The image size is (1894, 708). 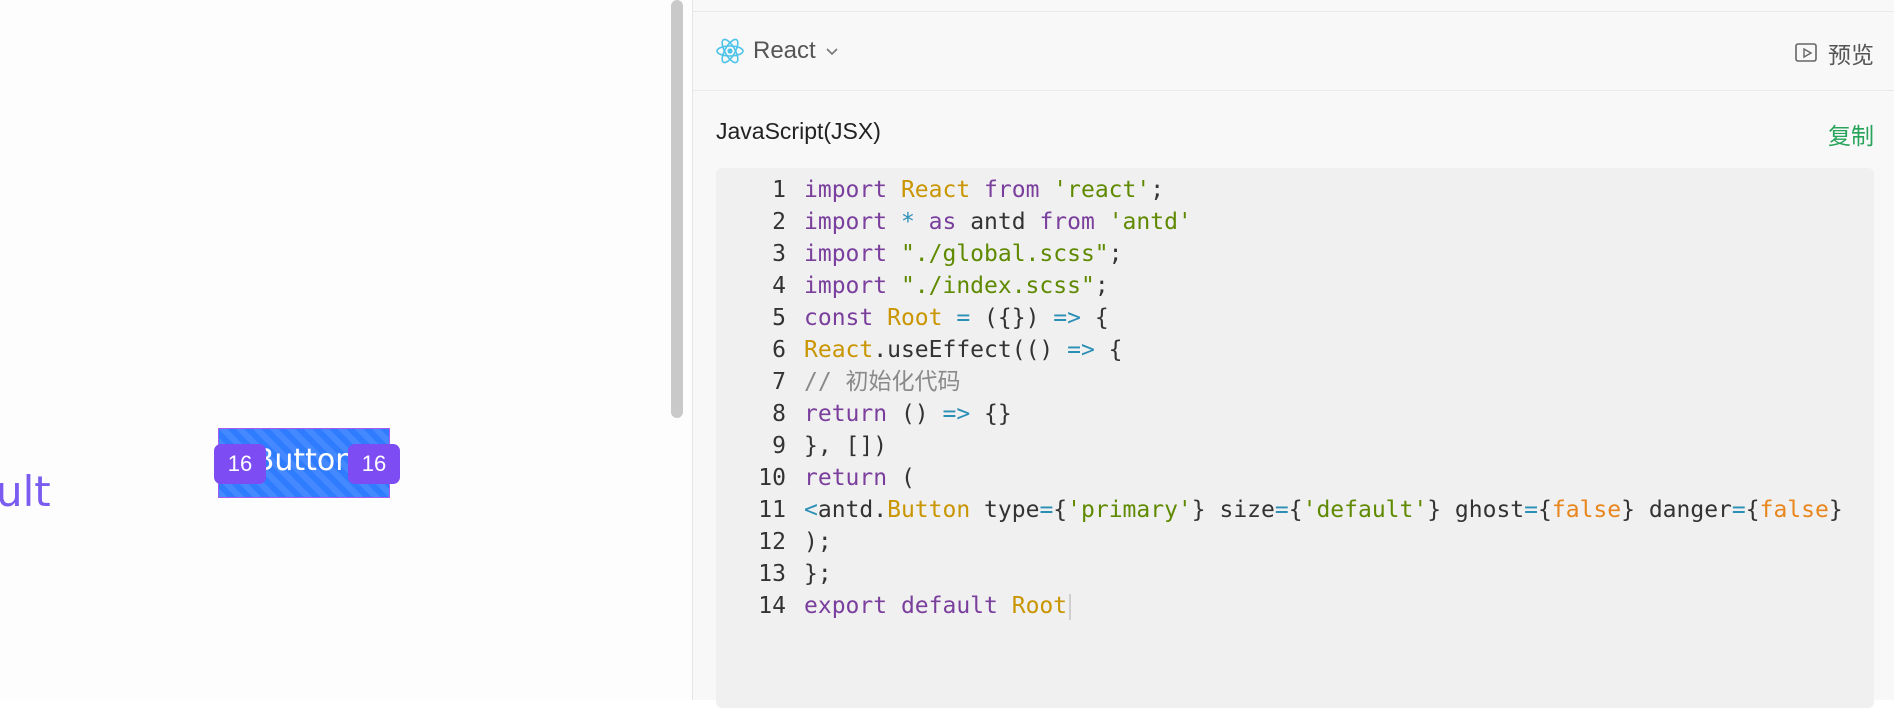 I want to click on code-line: 2 import * as antd from 'antd', so click(x=954, y=222).